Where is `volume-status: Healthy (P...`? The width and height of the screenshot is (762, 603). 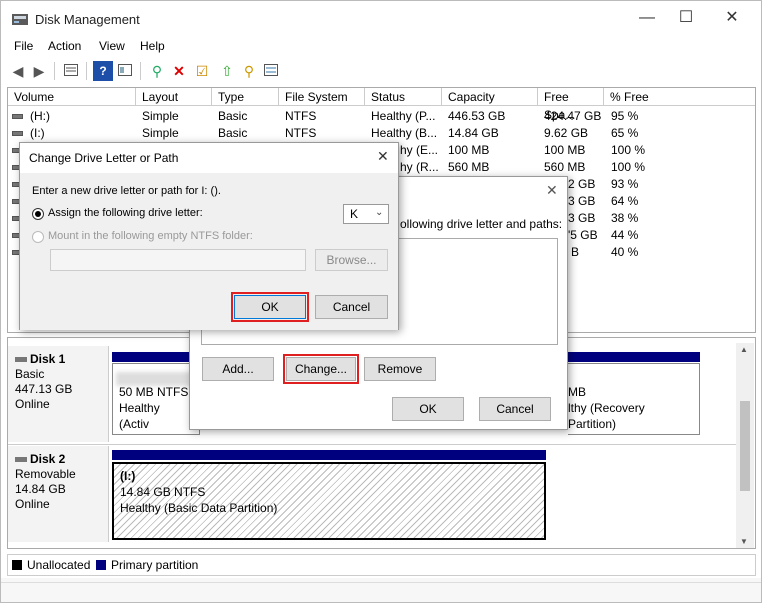 volume-status: Healthy (P... is located at coordinates (403, 116).